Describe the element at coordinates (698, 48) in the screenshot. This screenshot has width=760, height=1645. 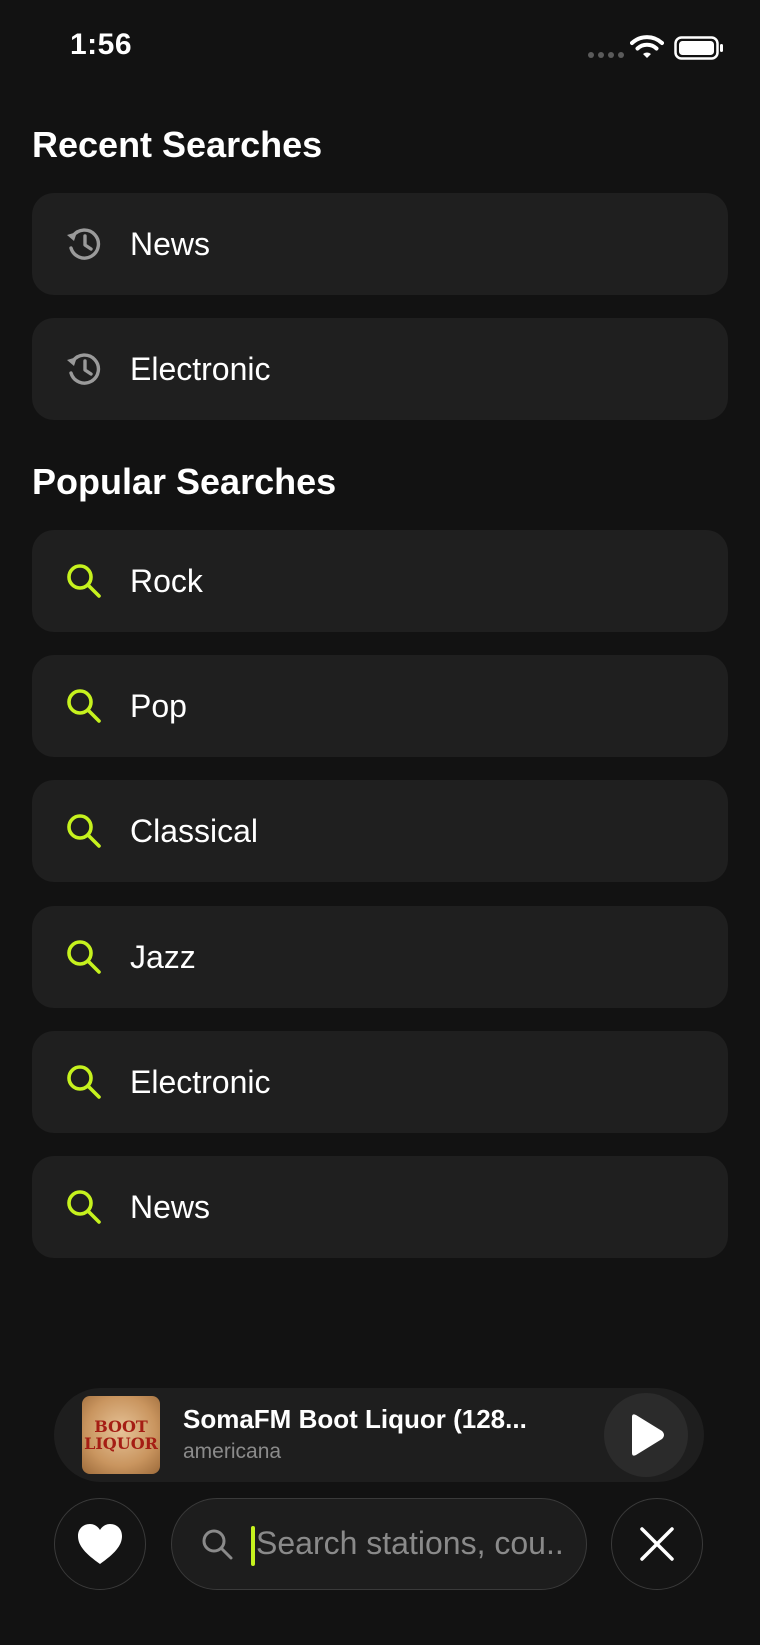
I see `battery-icon` at that location.